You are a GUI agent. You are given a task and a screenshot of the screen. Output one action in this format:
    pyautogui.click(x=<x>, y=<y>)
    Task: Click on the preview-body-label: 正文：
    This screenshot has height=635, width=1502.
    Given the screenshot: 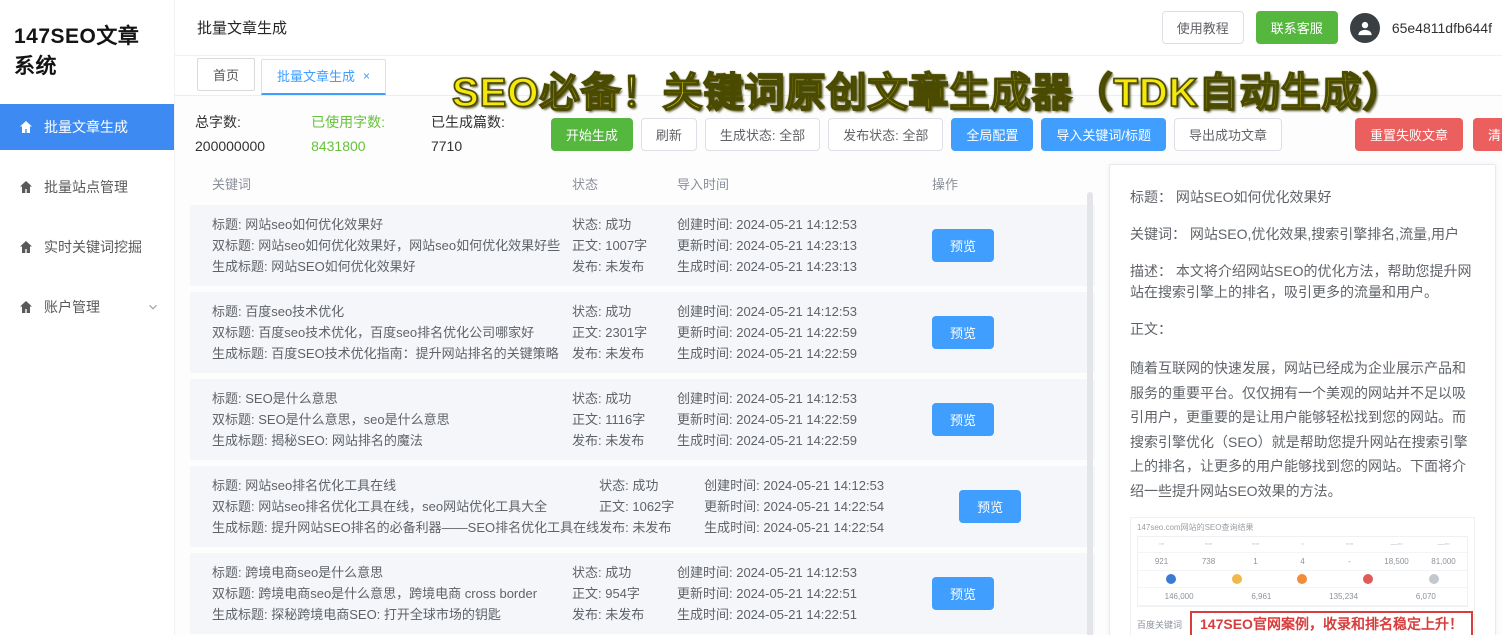 What is the action you would take?
    pyautogui.click(x=1151, y=329)
    